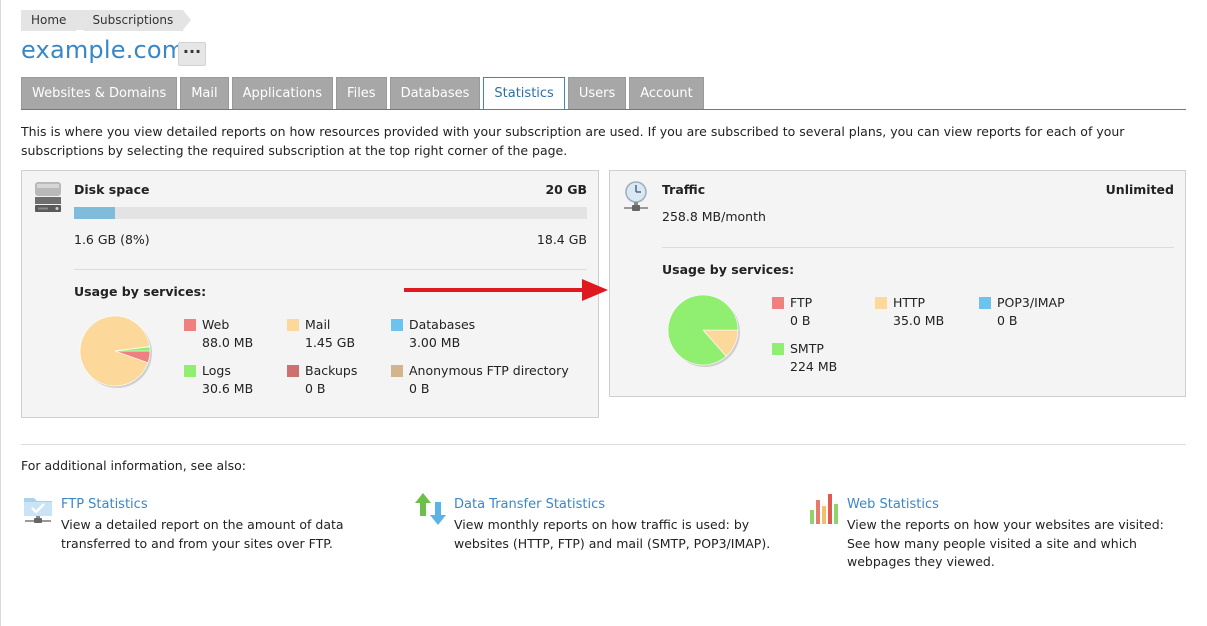 The height and width of the screenshot is (626, 1207). Describe the element at coordinates (909, 302) in the screenshot. I see `traffic-legend-http-label: HTTP` at that location.